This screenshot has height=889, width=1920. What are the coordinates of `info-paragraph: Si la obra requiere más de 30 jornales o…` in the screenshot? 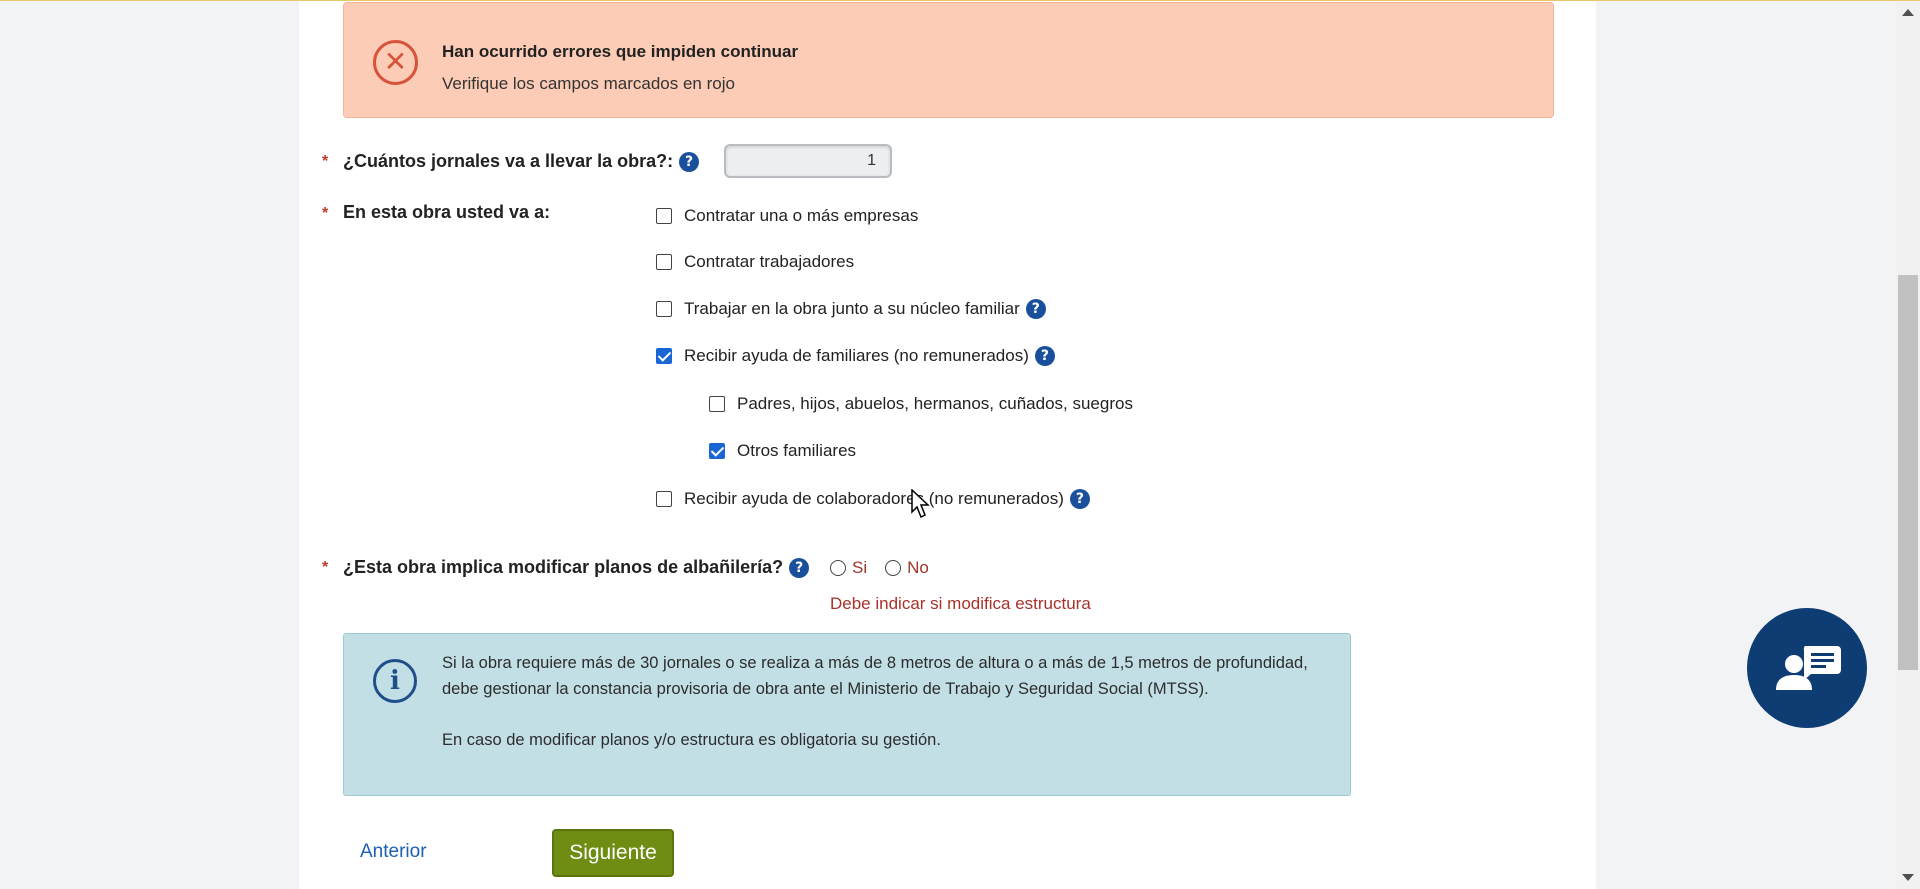 It's located at (875, 676).